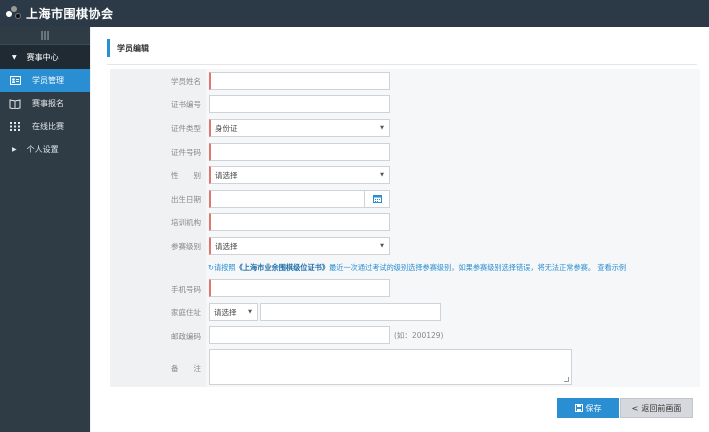  Describe the element at coordinates (42, 57) in the screenshot. I see `nav-group-label: 赛事中心` at that location.